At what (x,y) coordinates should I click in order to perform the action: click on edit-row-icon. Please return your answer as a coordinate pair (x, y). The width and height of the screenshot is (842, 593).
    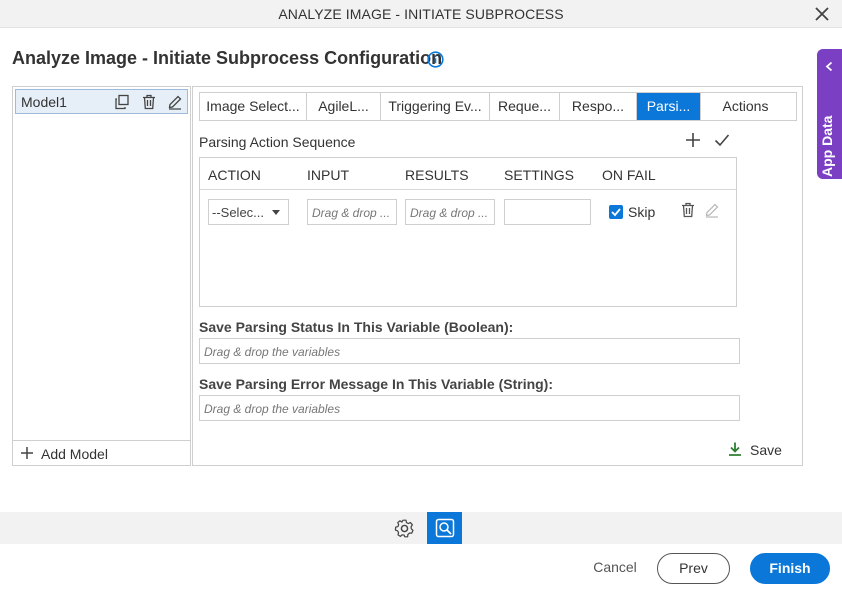
    Looking at the image, I should click on (712, 210).